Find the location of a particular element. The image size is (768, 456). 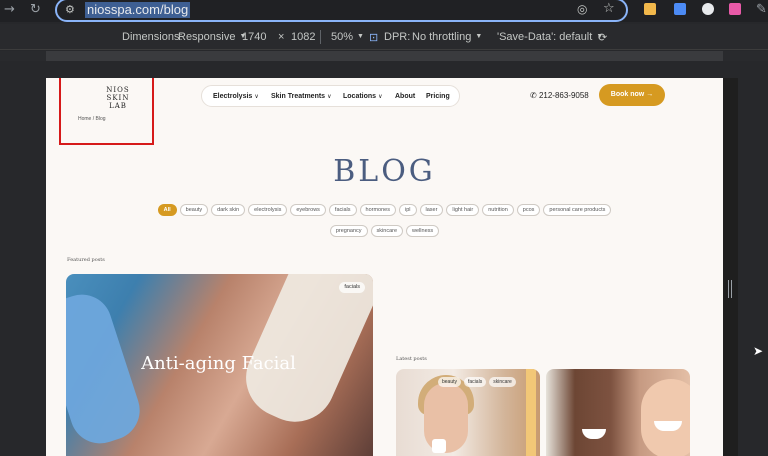

width-input: 1740 is located at coordinates (254, 37).